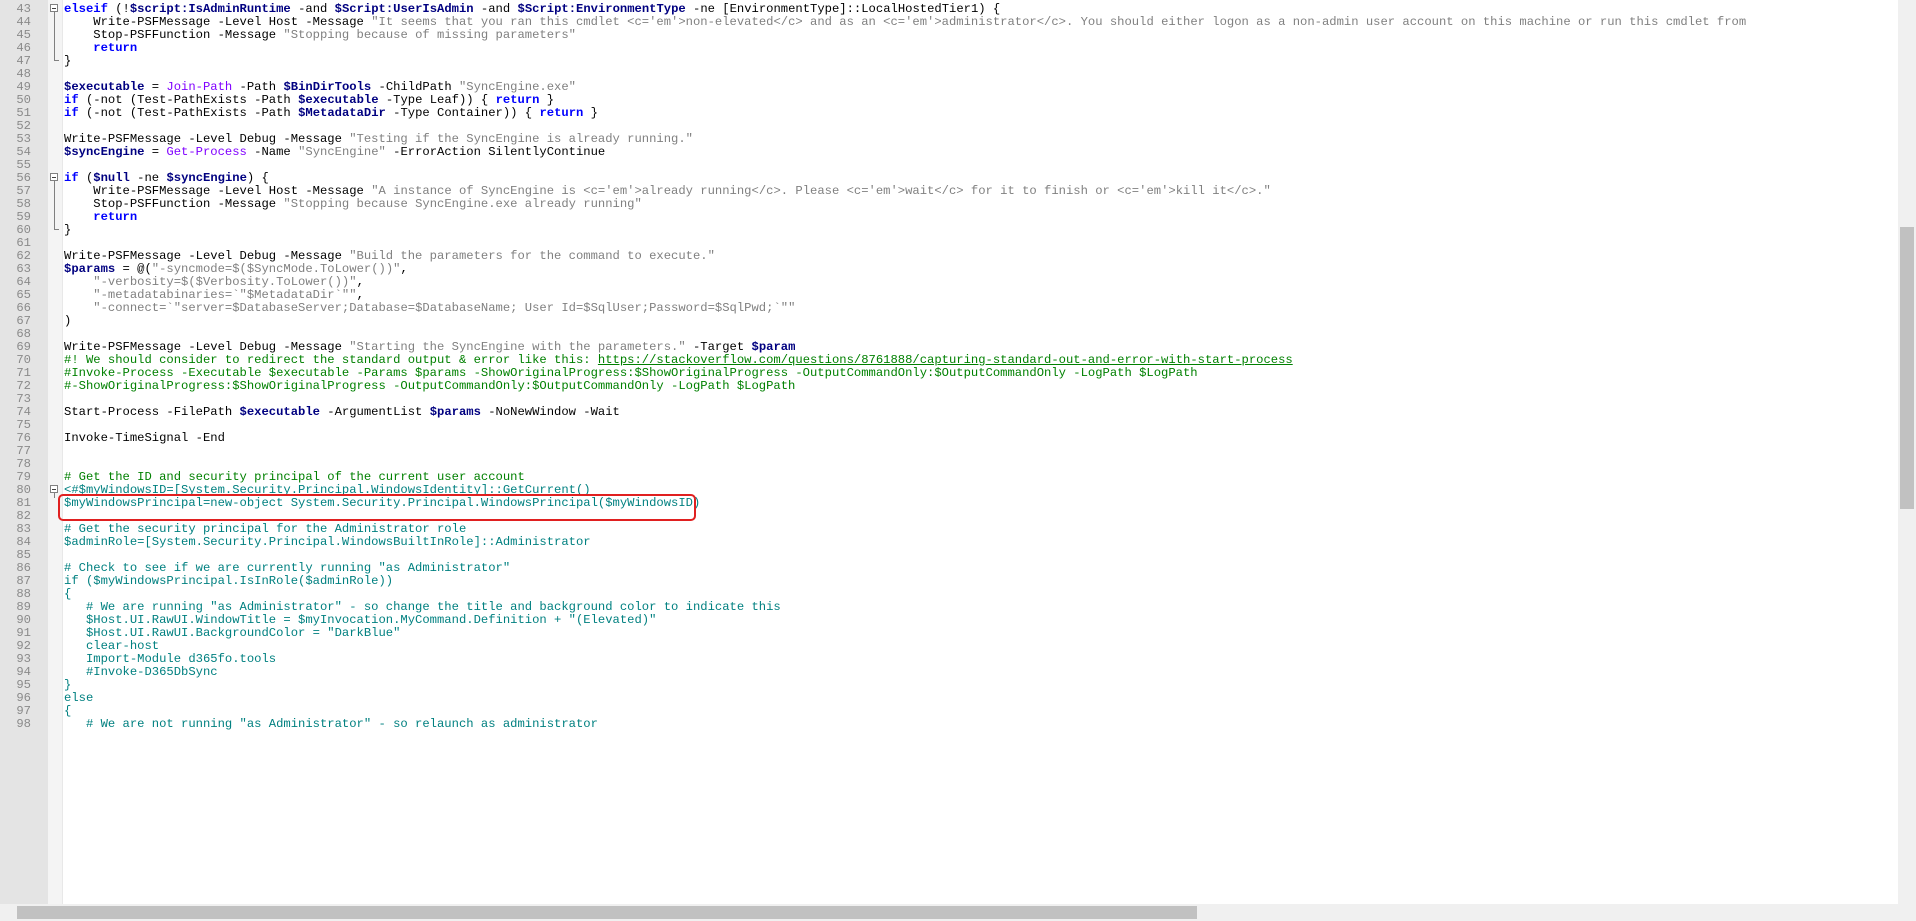  Describe the element at coordinates (23, 724) in the screenshot. I see `line-number: 98` at that location.